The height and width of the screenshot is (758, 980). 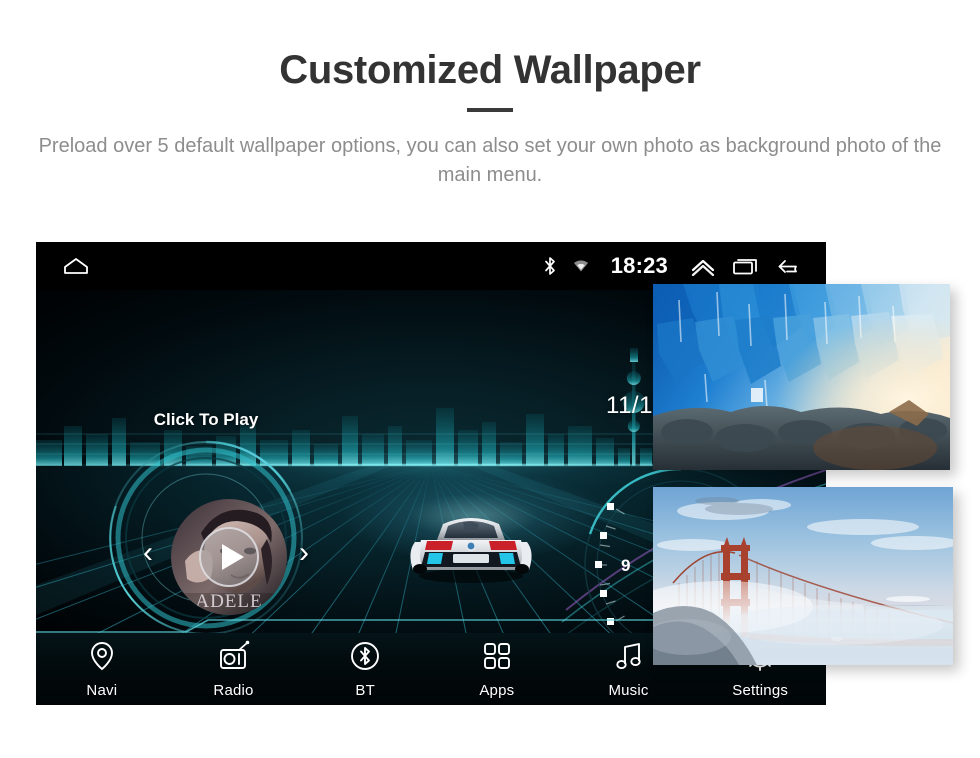 What do you see at coordinates (76, 266) in the screenshot?
I see `home-icon` at bounding box center [76, 266].